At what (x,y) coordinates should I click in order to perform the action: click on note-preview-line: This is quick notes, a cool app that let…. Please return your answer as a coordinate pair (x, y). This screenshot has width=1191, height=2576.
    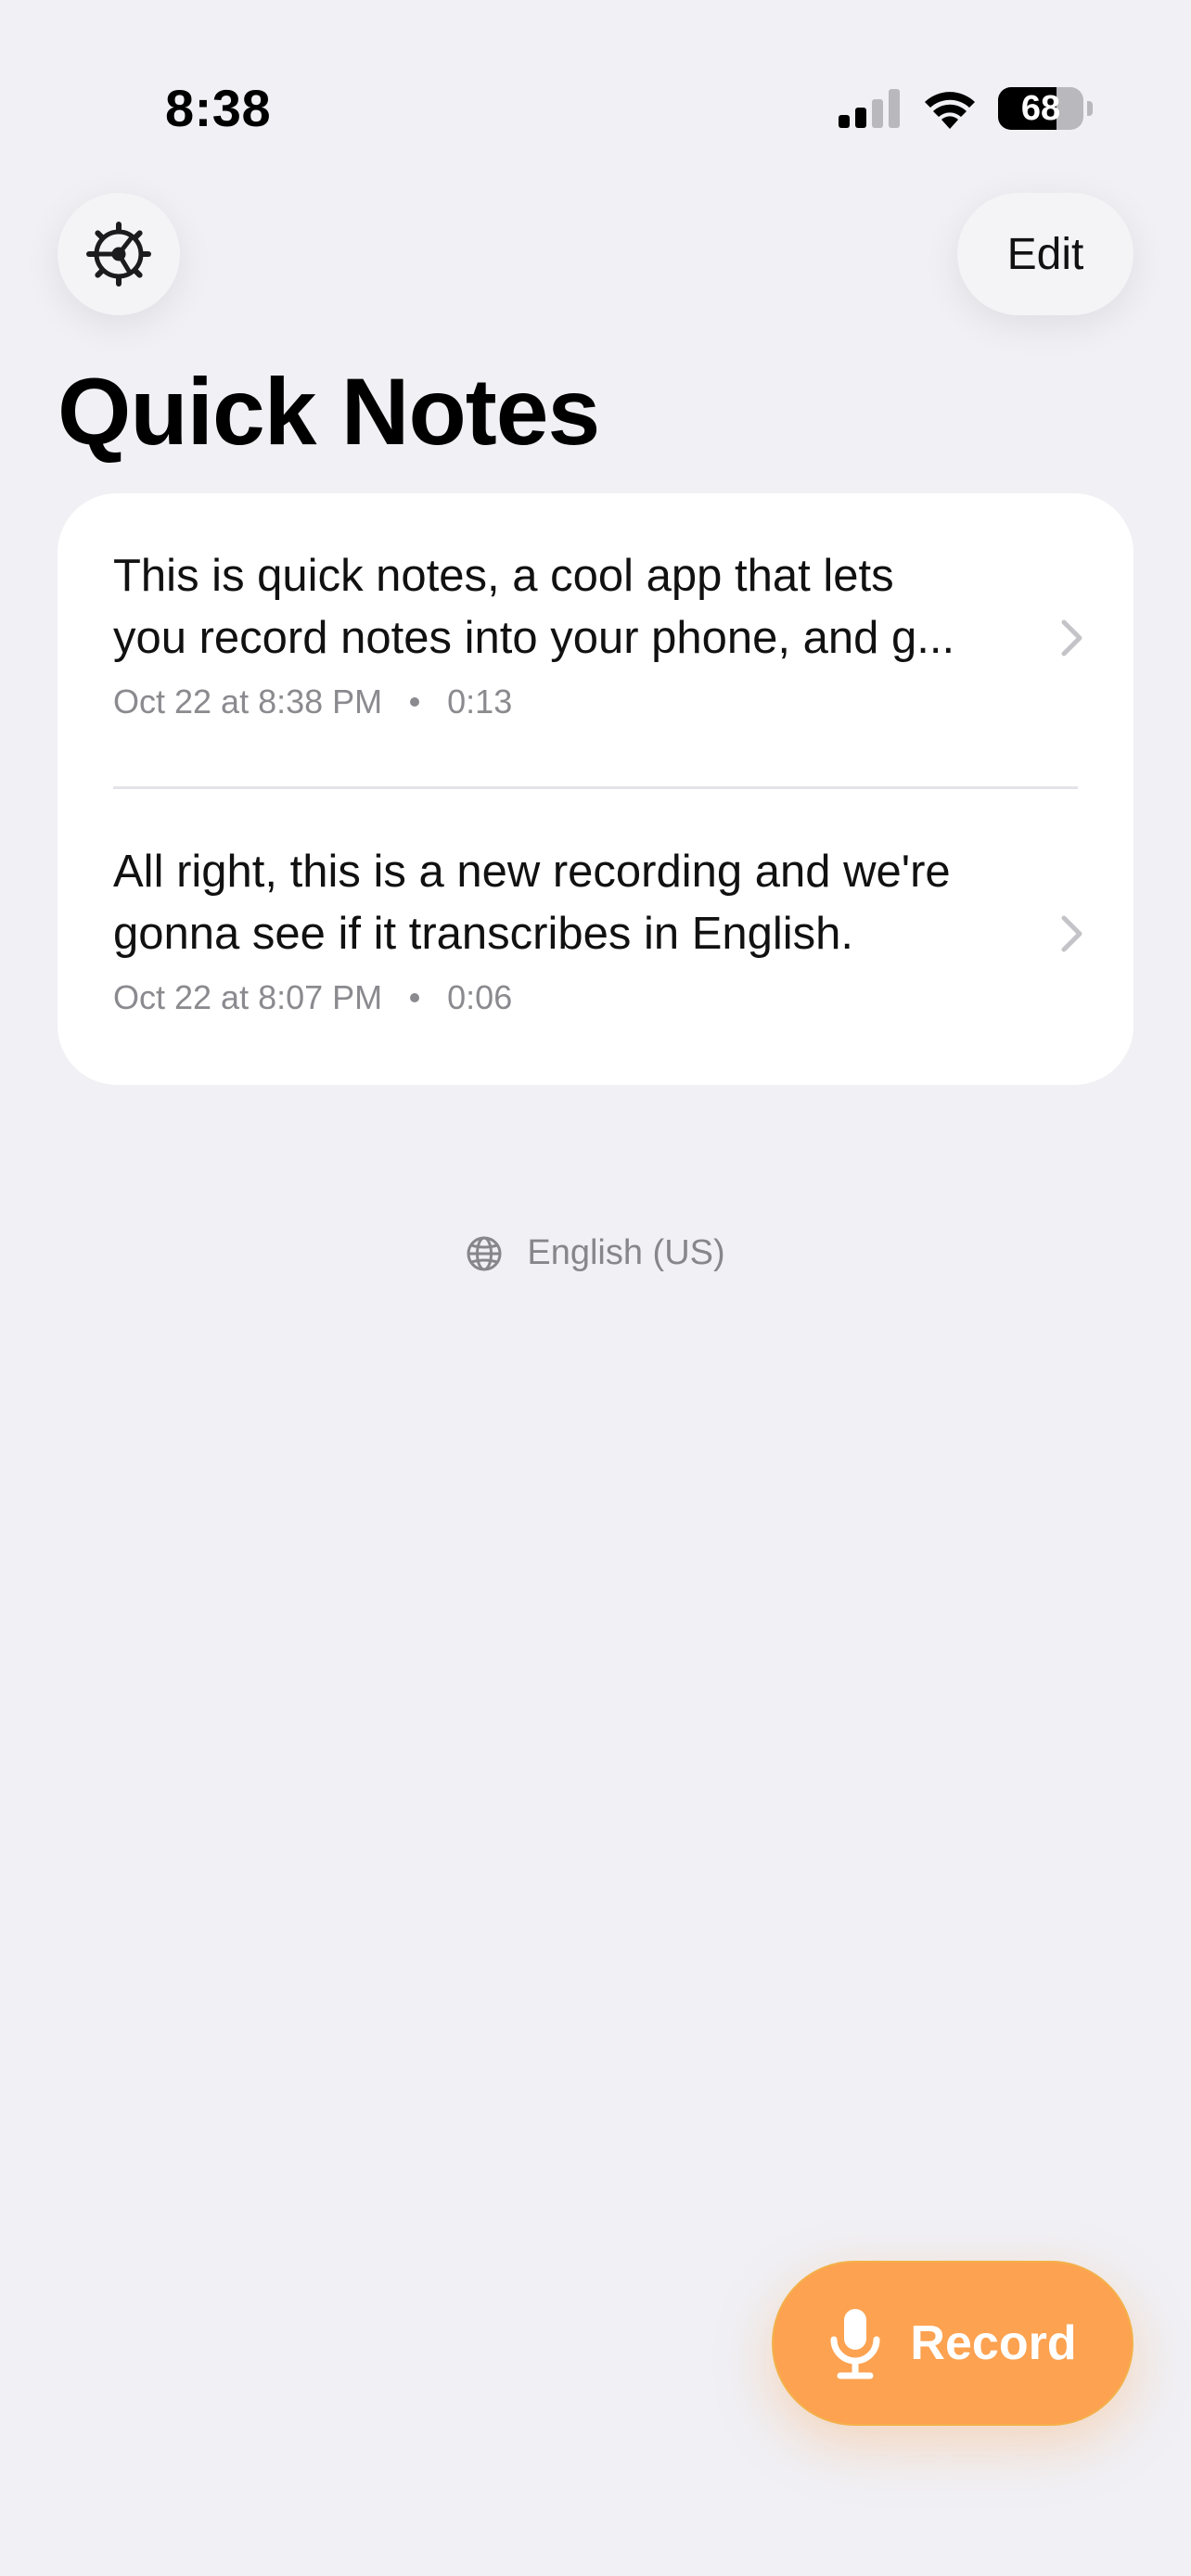
    Looking at the image, I should click on (503, 576).